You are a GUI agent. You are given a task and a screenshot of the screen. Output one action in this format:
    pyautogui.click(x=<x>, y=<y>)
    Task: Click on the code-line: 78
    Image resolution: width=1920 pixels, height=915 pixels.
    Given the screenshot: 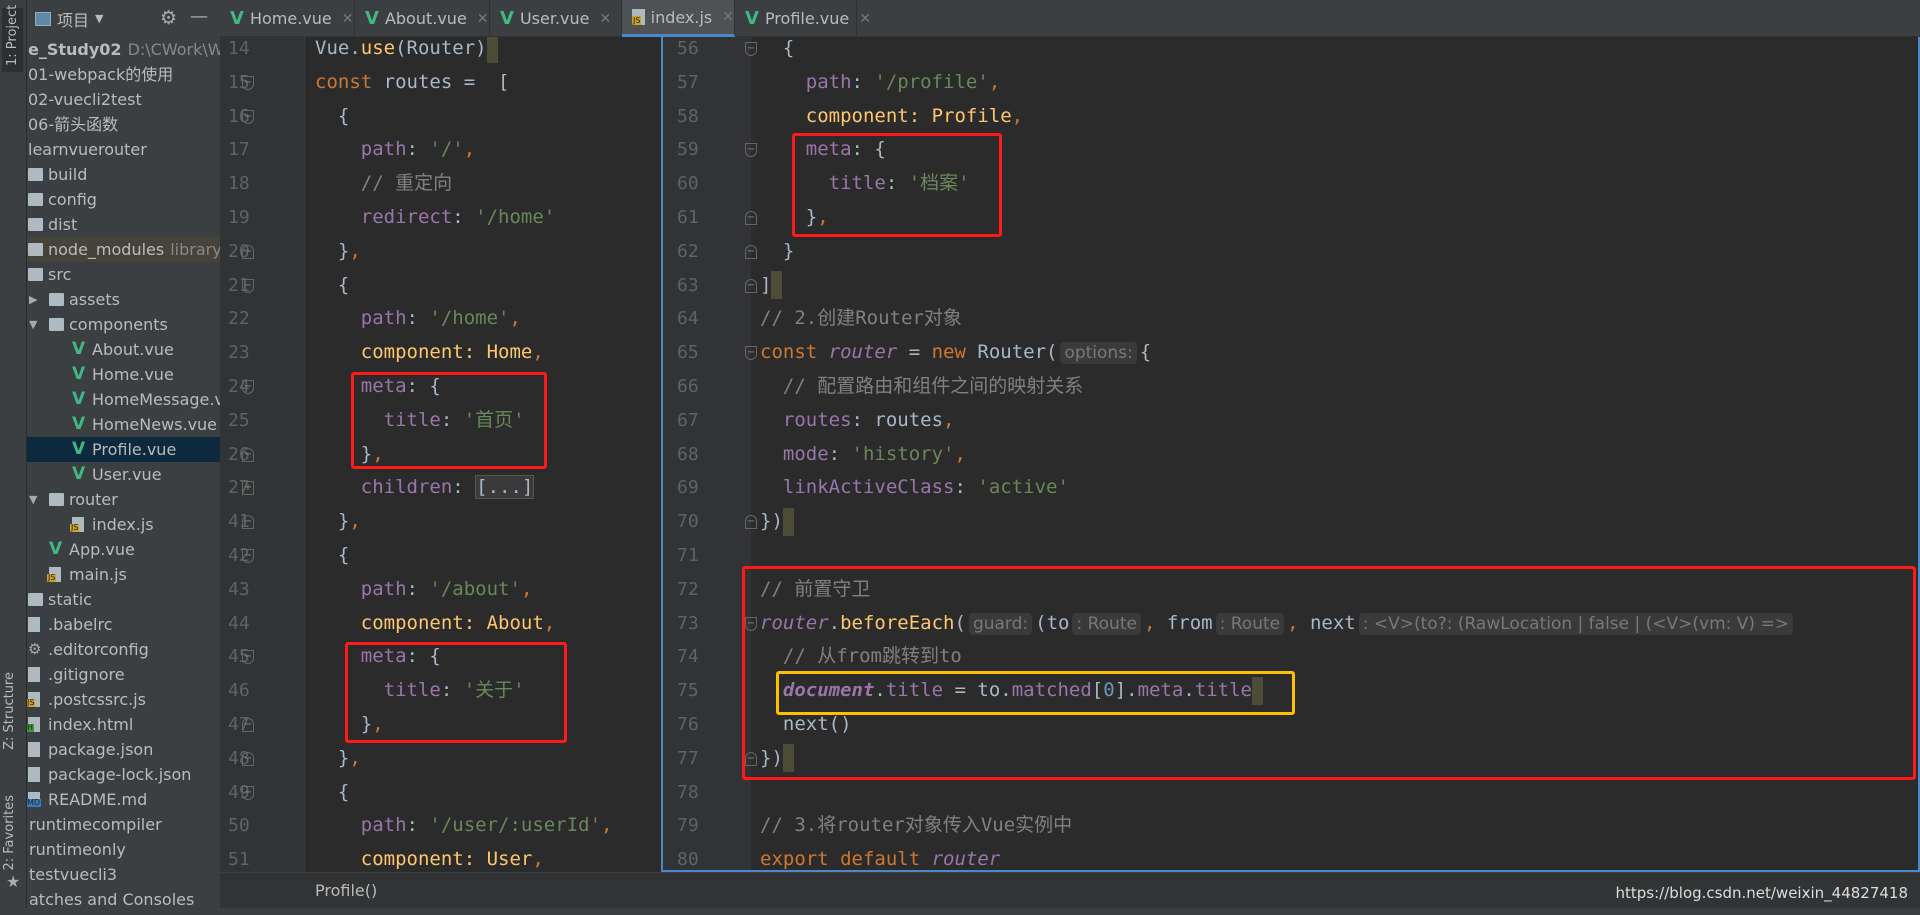 What is the action you would take?
    pyautogui.click(x=1290, y=793)
    